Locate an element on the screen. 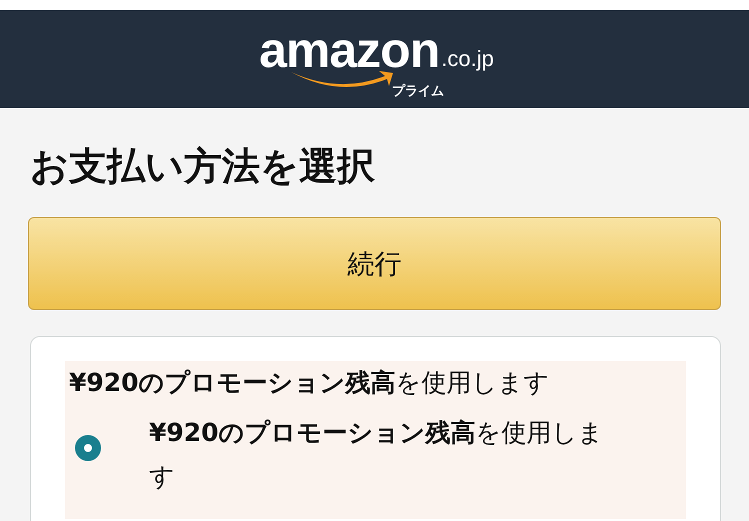 The height and width of the screenshot is (521, 749). option-label: ¥920のプロモーション残高を使用します is located at coordinates (377, 455).